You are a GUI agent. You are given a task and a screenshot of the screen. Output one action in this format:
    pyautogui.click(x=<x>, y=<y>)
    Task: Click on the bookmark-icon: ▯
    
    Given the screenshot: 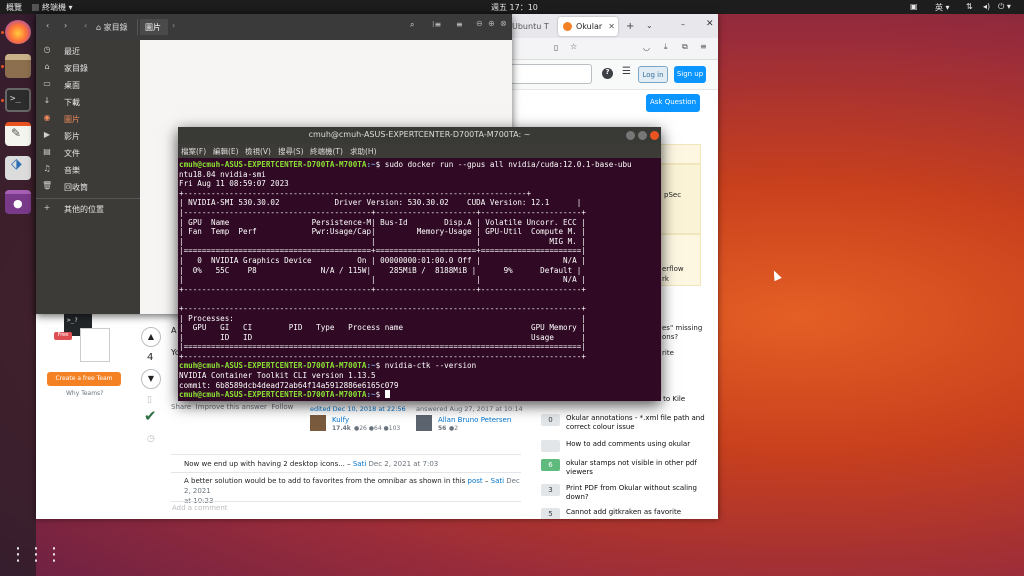 What is the action you would take?
    pyautogui.click(x=149, y=400)
    